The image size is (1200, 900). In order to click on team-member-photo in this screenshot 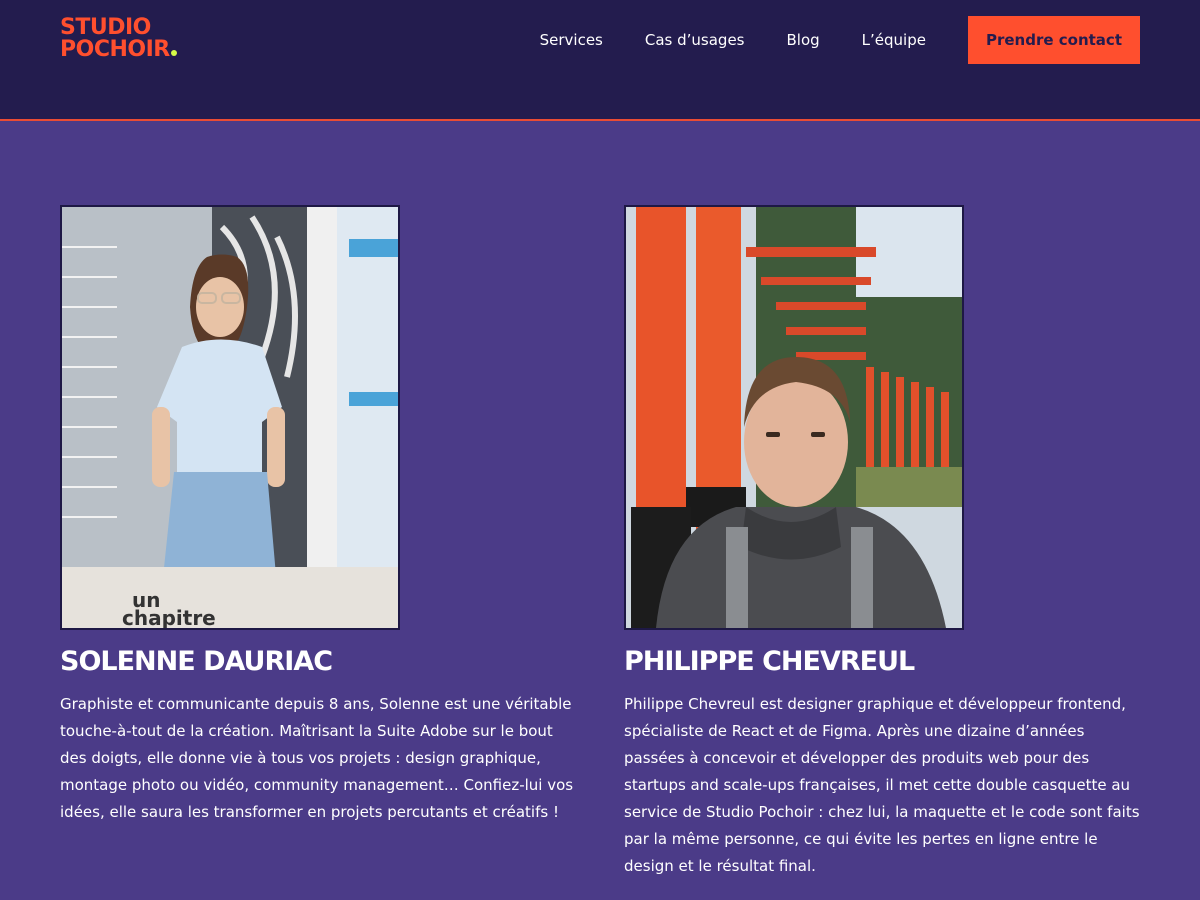, I will do `click(794, 417)`.